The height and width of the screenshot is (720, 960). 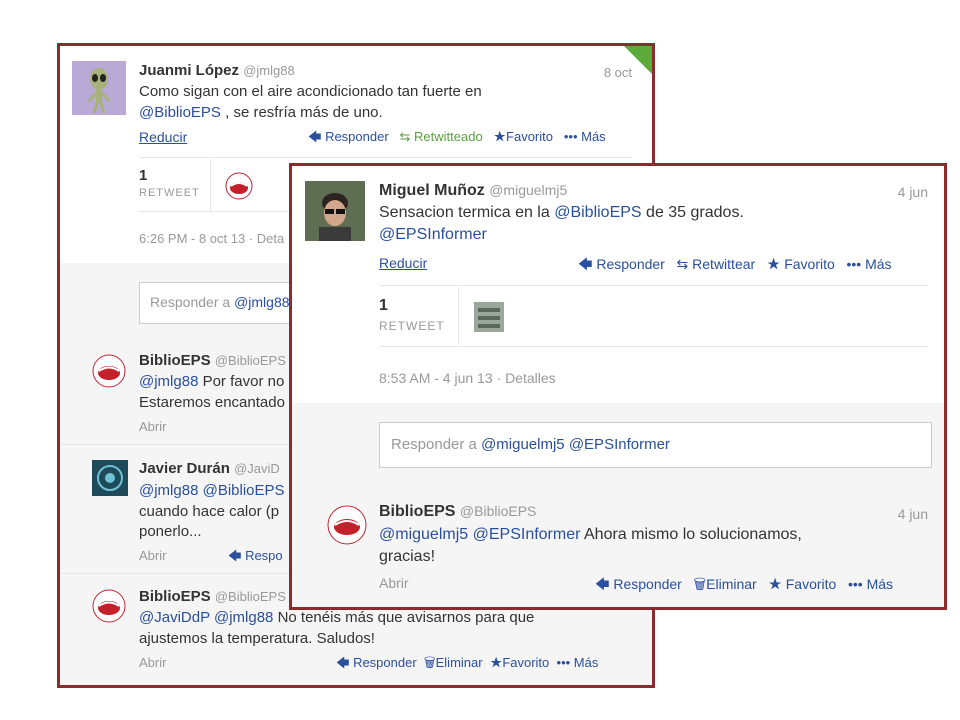 What do you see at coordinates (335, 211) in the screenshot?
I see `miguel-avatar` at bounding box center [335, 211].